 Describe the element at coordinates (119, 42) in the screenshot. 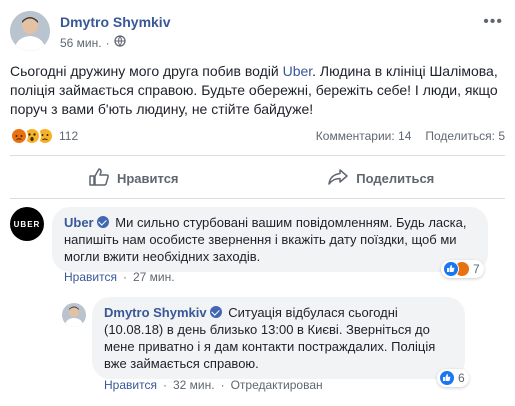

I see `globe-icon` at that location.